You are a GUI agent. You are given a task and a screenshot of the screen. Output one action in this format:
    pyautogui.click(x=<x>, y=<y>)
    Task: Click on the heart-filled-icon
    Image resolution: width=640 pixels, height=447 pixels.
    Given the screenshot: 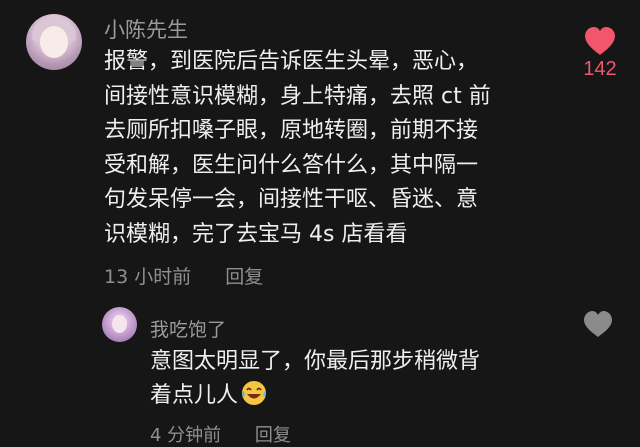 What is the action you would take?
    pyautogui.click(x=600, y=41)
    